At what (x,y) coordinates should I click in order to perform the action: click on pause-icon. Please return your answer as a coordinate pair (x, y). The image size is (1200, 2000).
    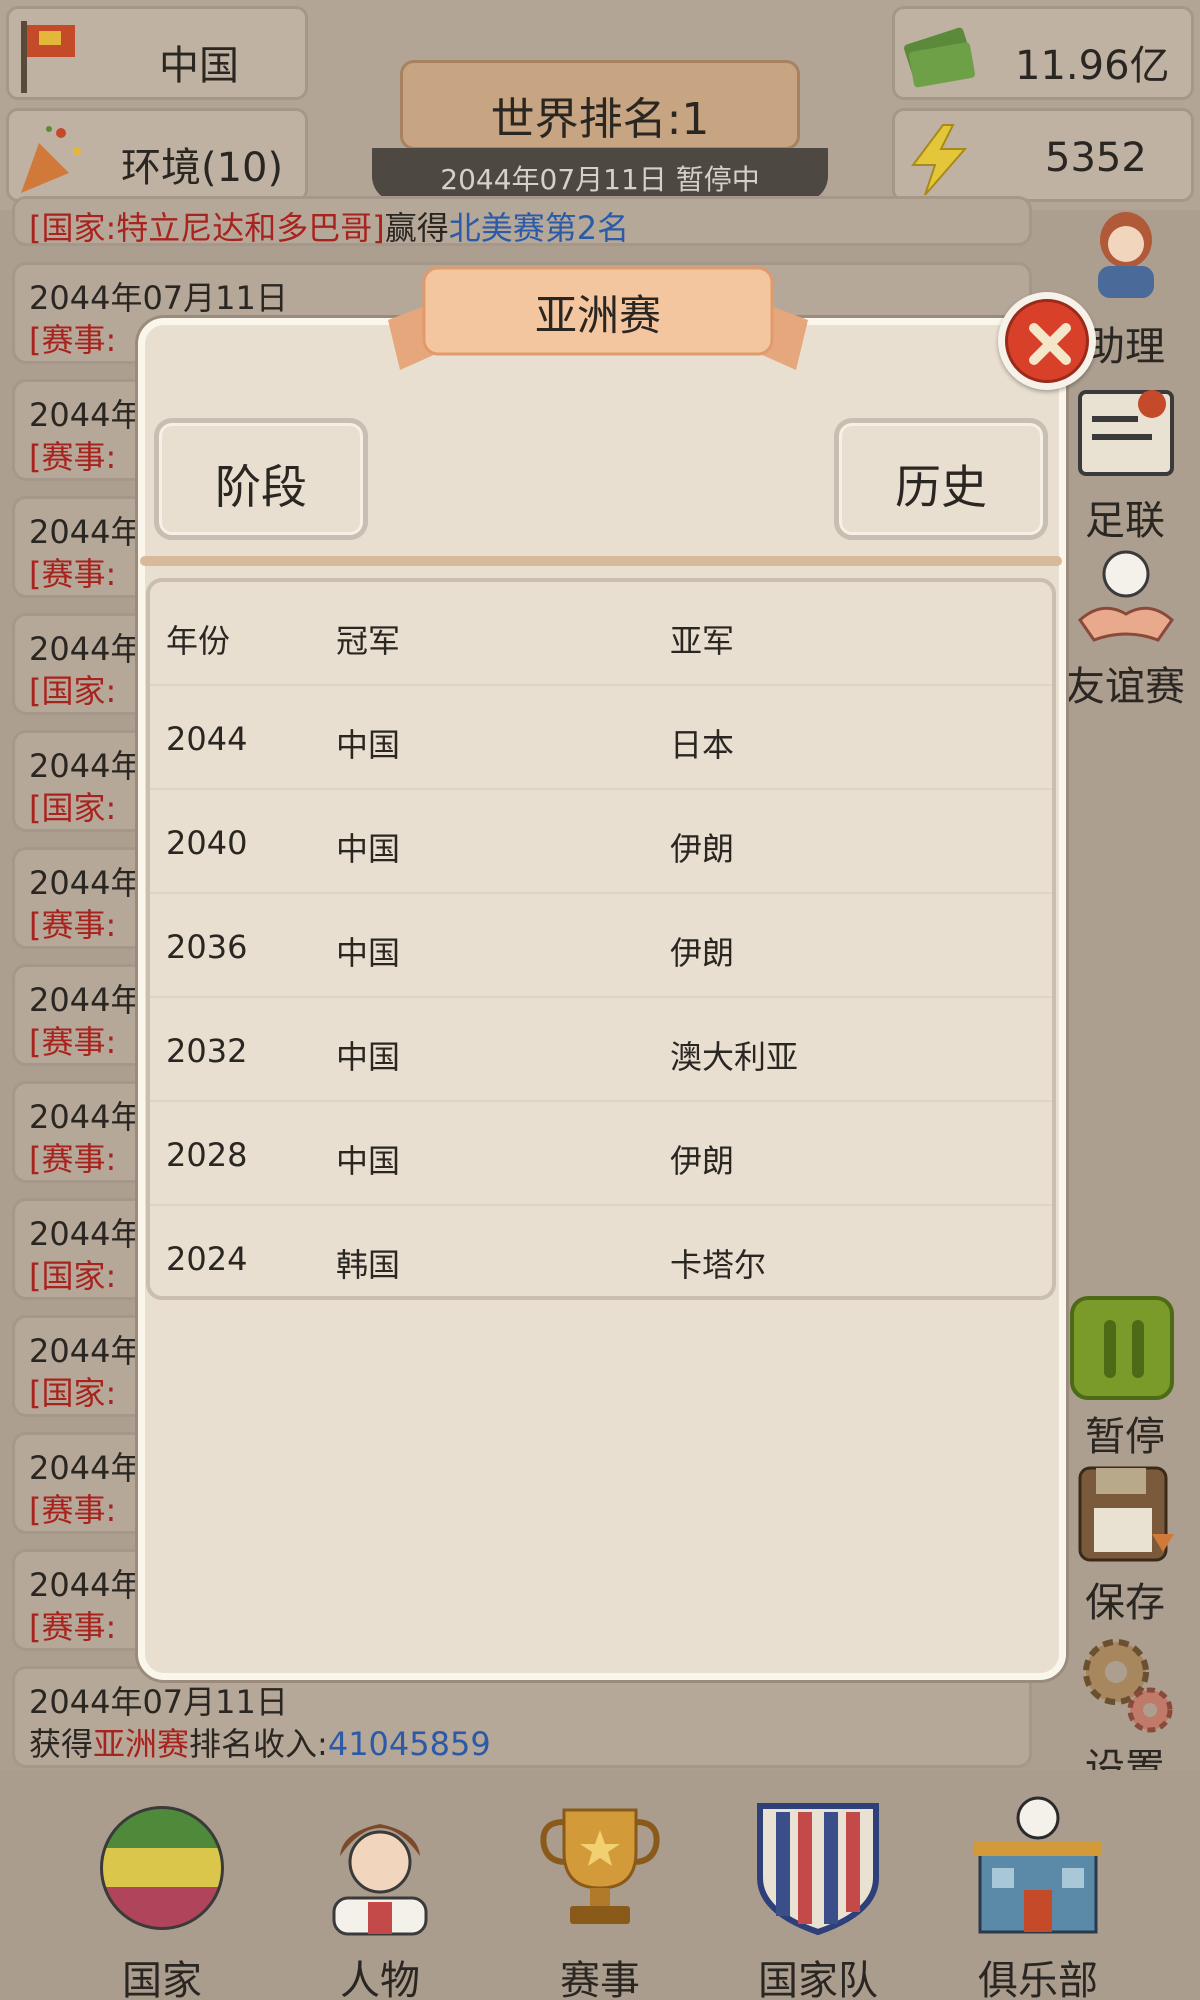
    Looking at the image, I should click on (1122, 1348).